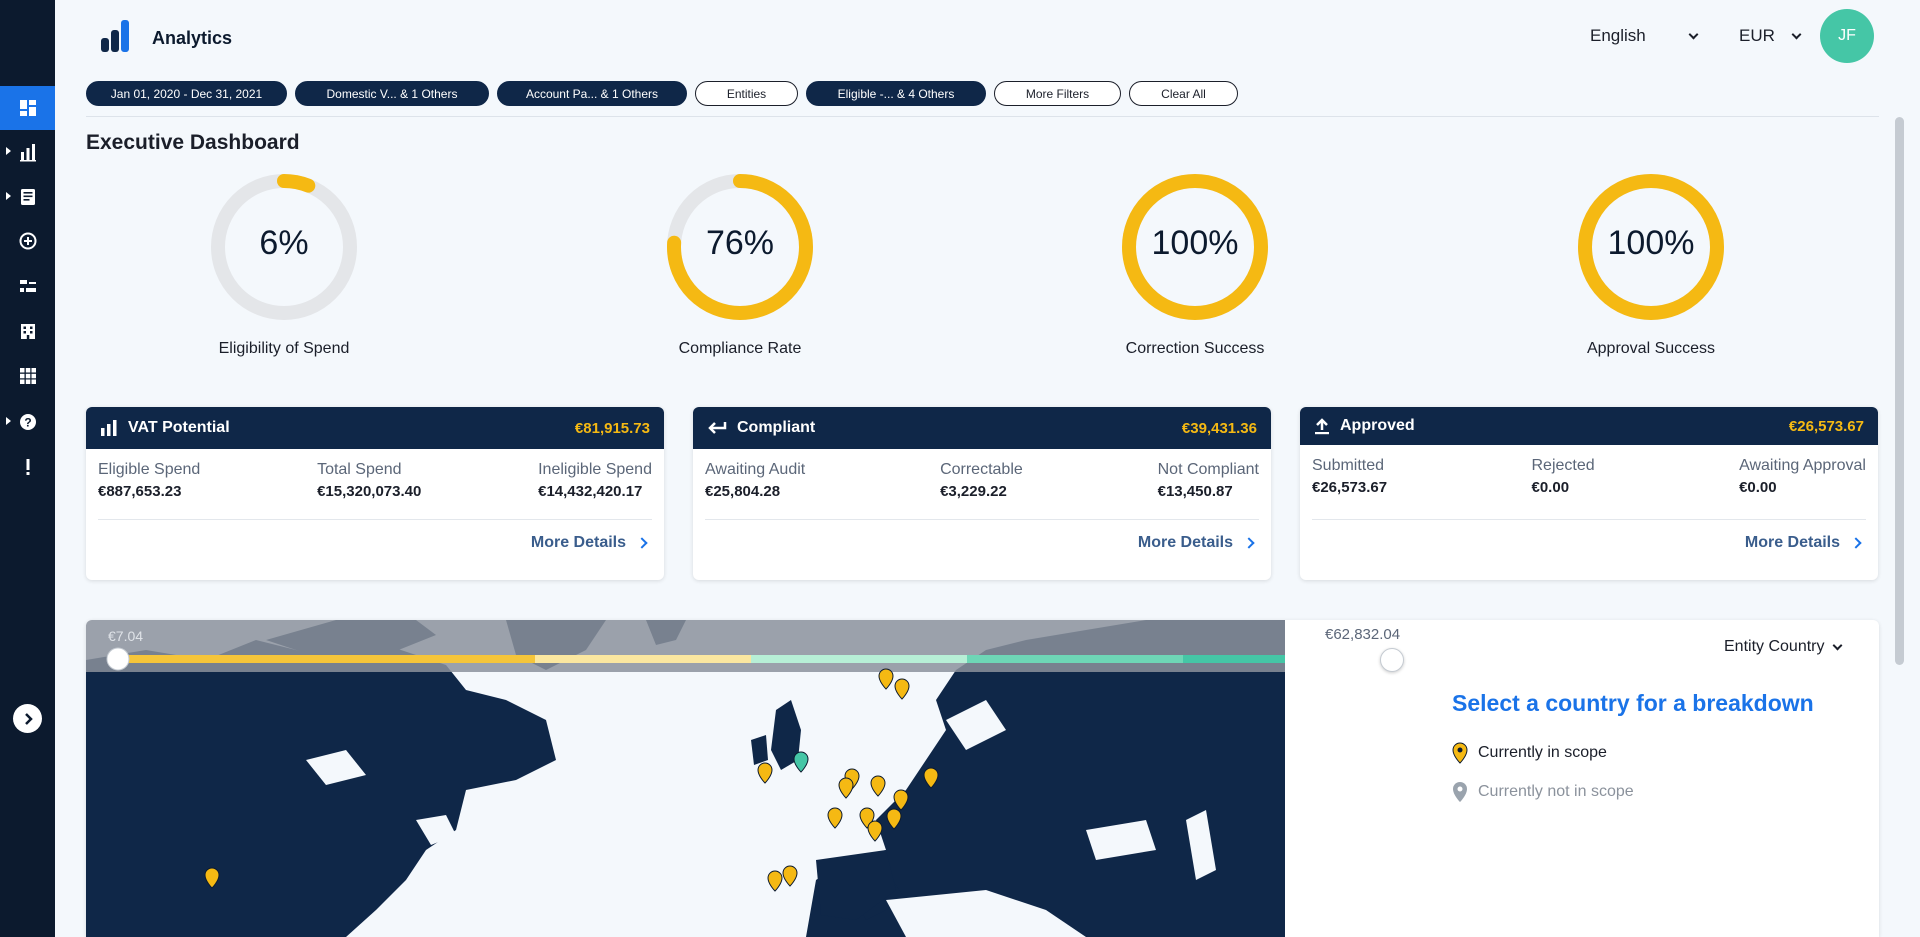 The width and height of the screenshot is (1920, 937). Describe the element at coordinates (522, 769) in the screenshot. I see `map-pins` at that location.